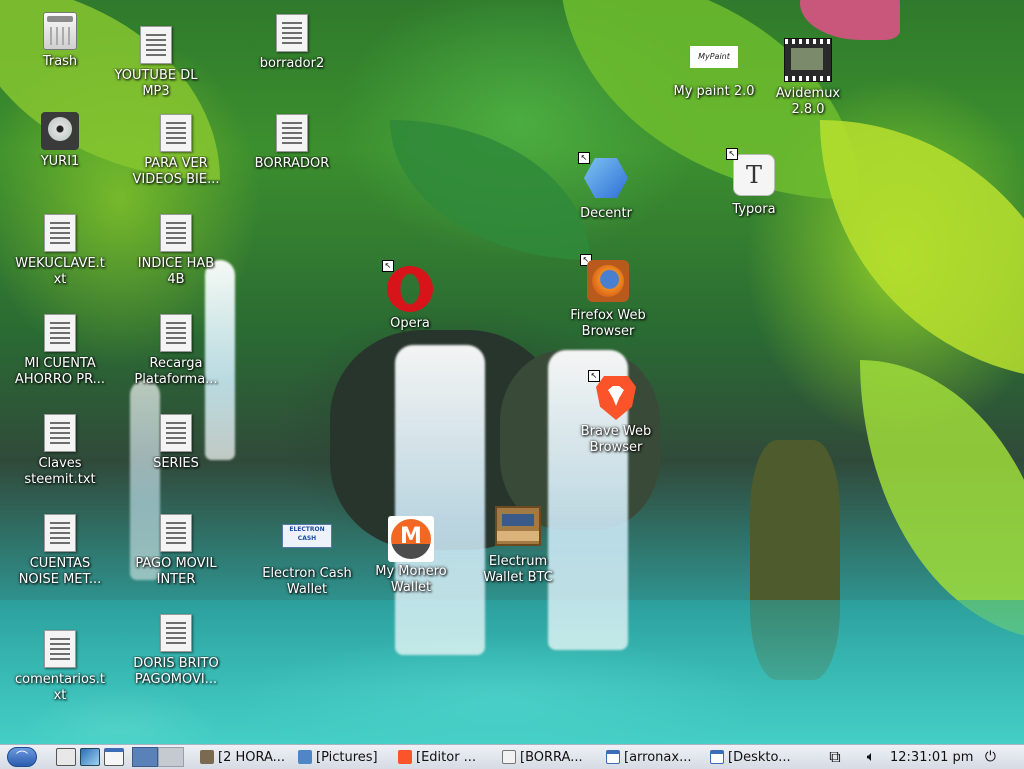 This screenshot has width=1024, height=769. What do you see at coordinates (292, 143) in the screenshot?
I see `desktop-icon-borrador: BORRADOR` at bounding box center [292, 143].